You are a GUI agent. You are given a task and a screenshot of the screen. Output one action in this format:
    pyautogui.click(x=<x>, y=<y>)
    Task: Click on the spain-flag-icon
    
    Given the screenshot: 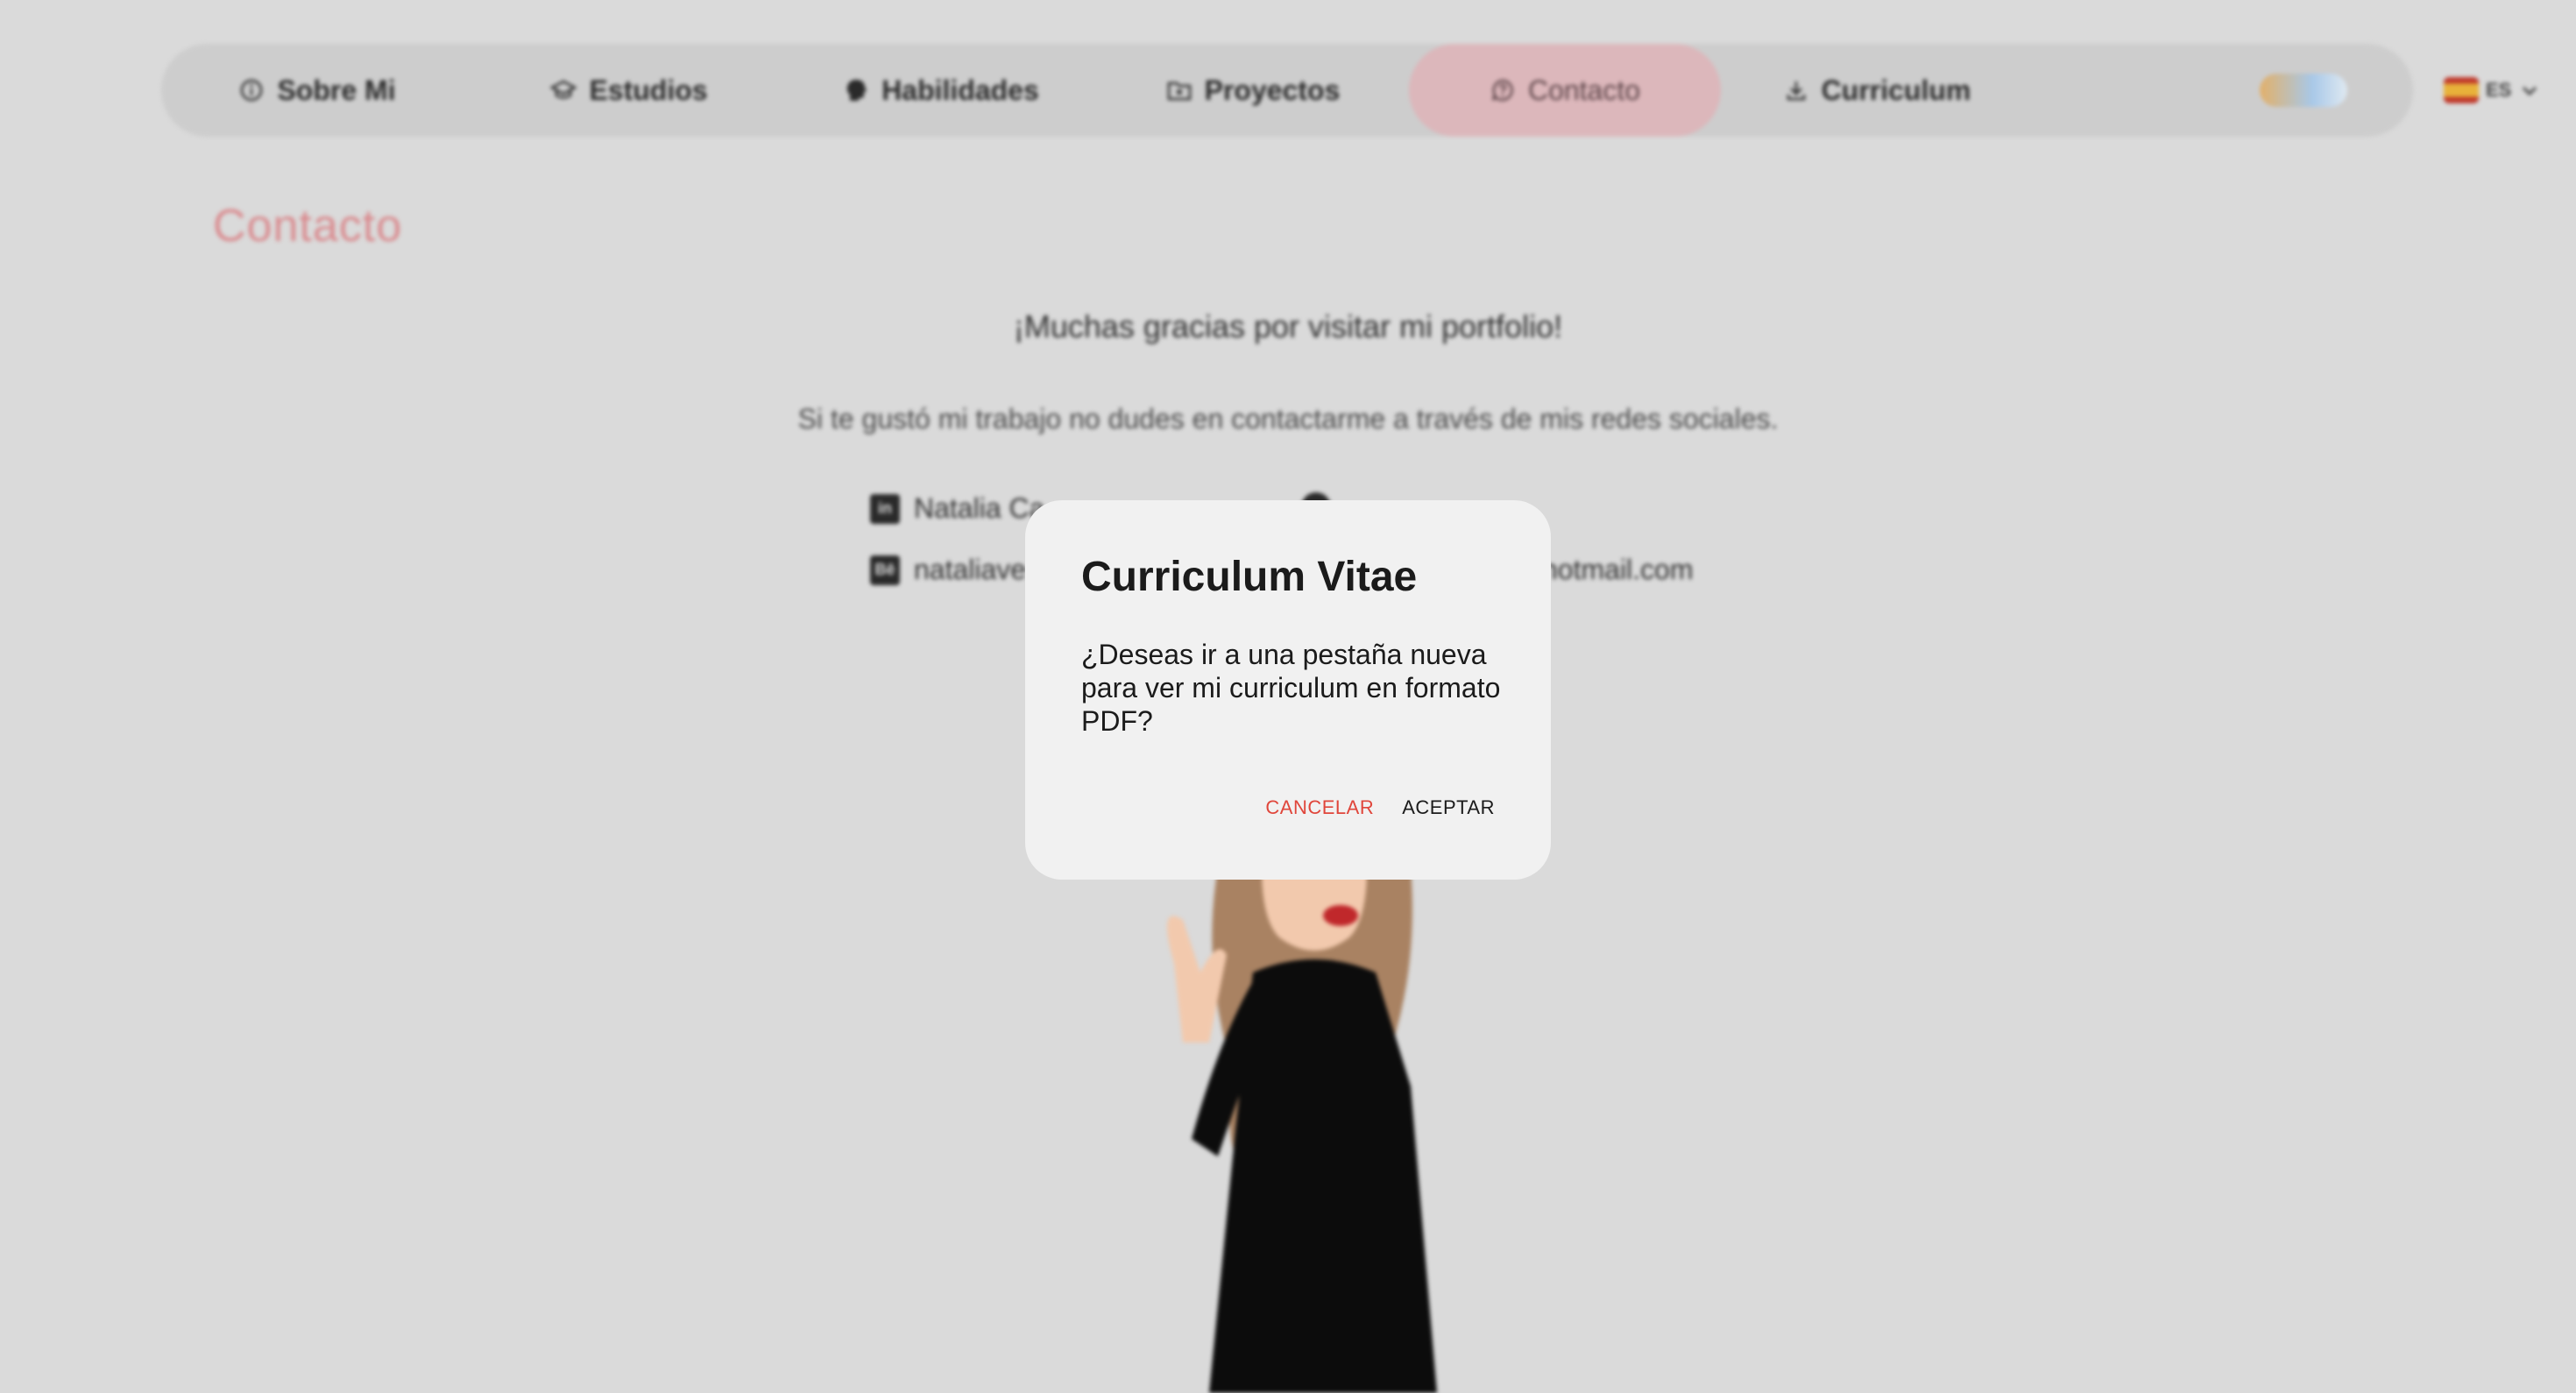 What is the action you would take?
    pyautogui.click(x=2461, y=90)
    